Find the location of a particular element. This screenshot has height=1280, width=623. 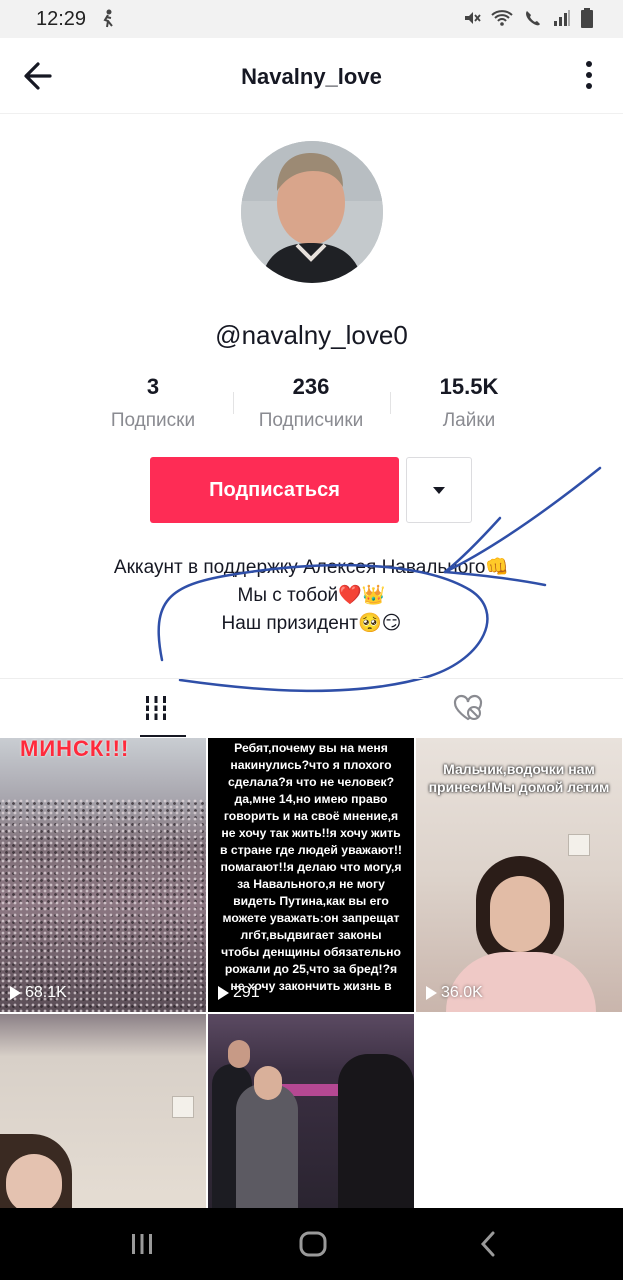

views-count: 68.1K is located at coordinates (46, 992).